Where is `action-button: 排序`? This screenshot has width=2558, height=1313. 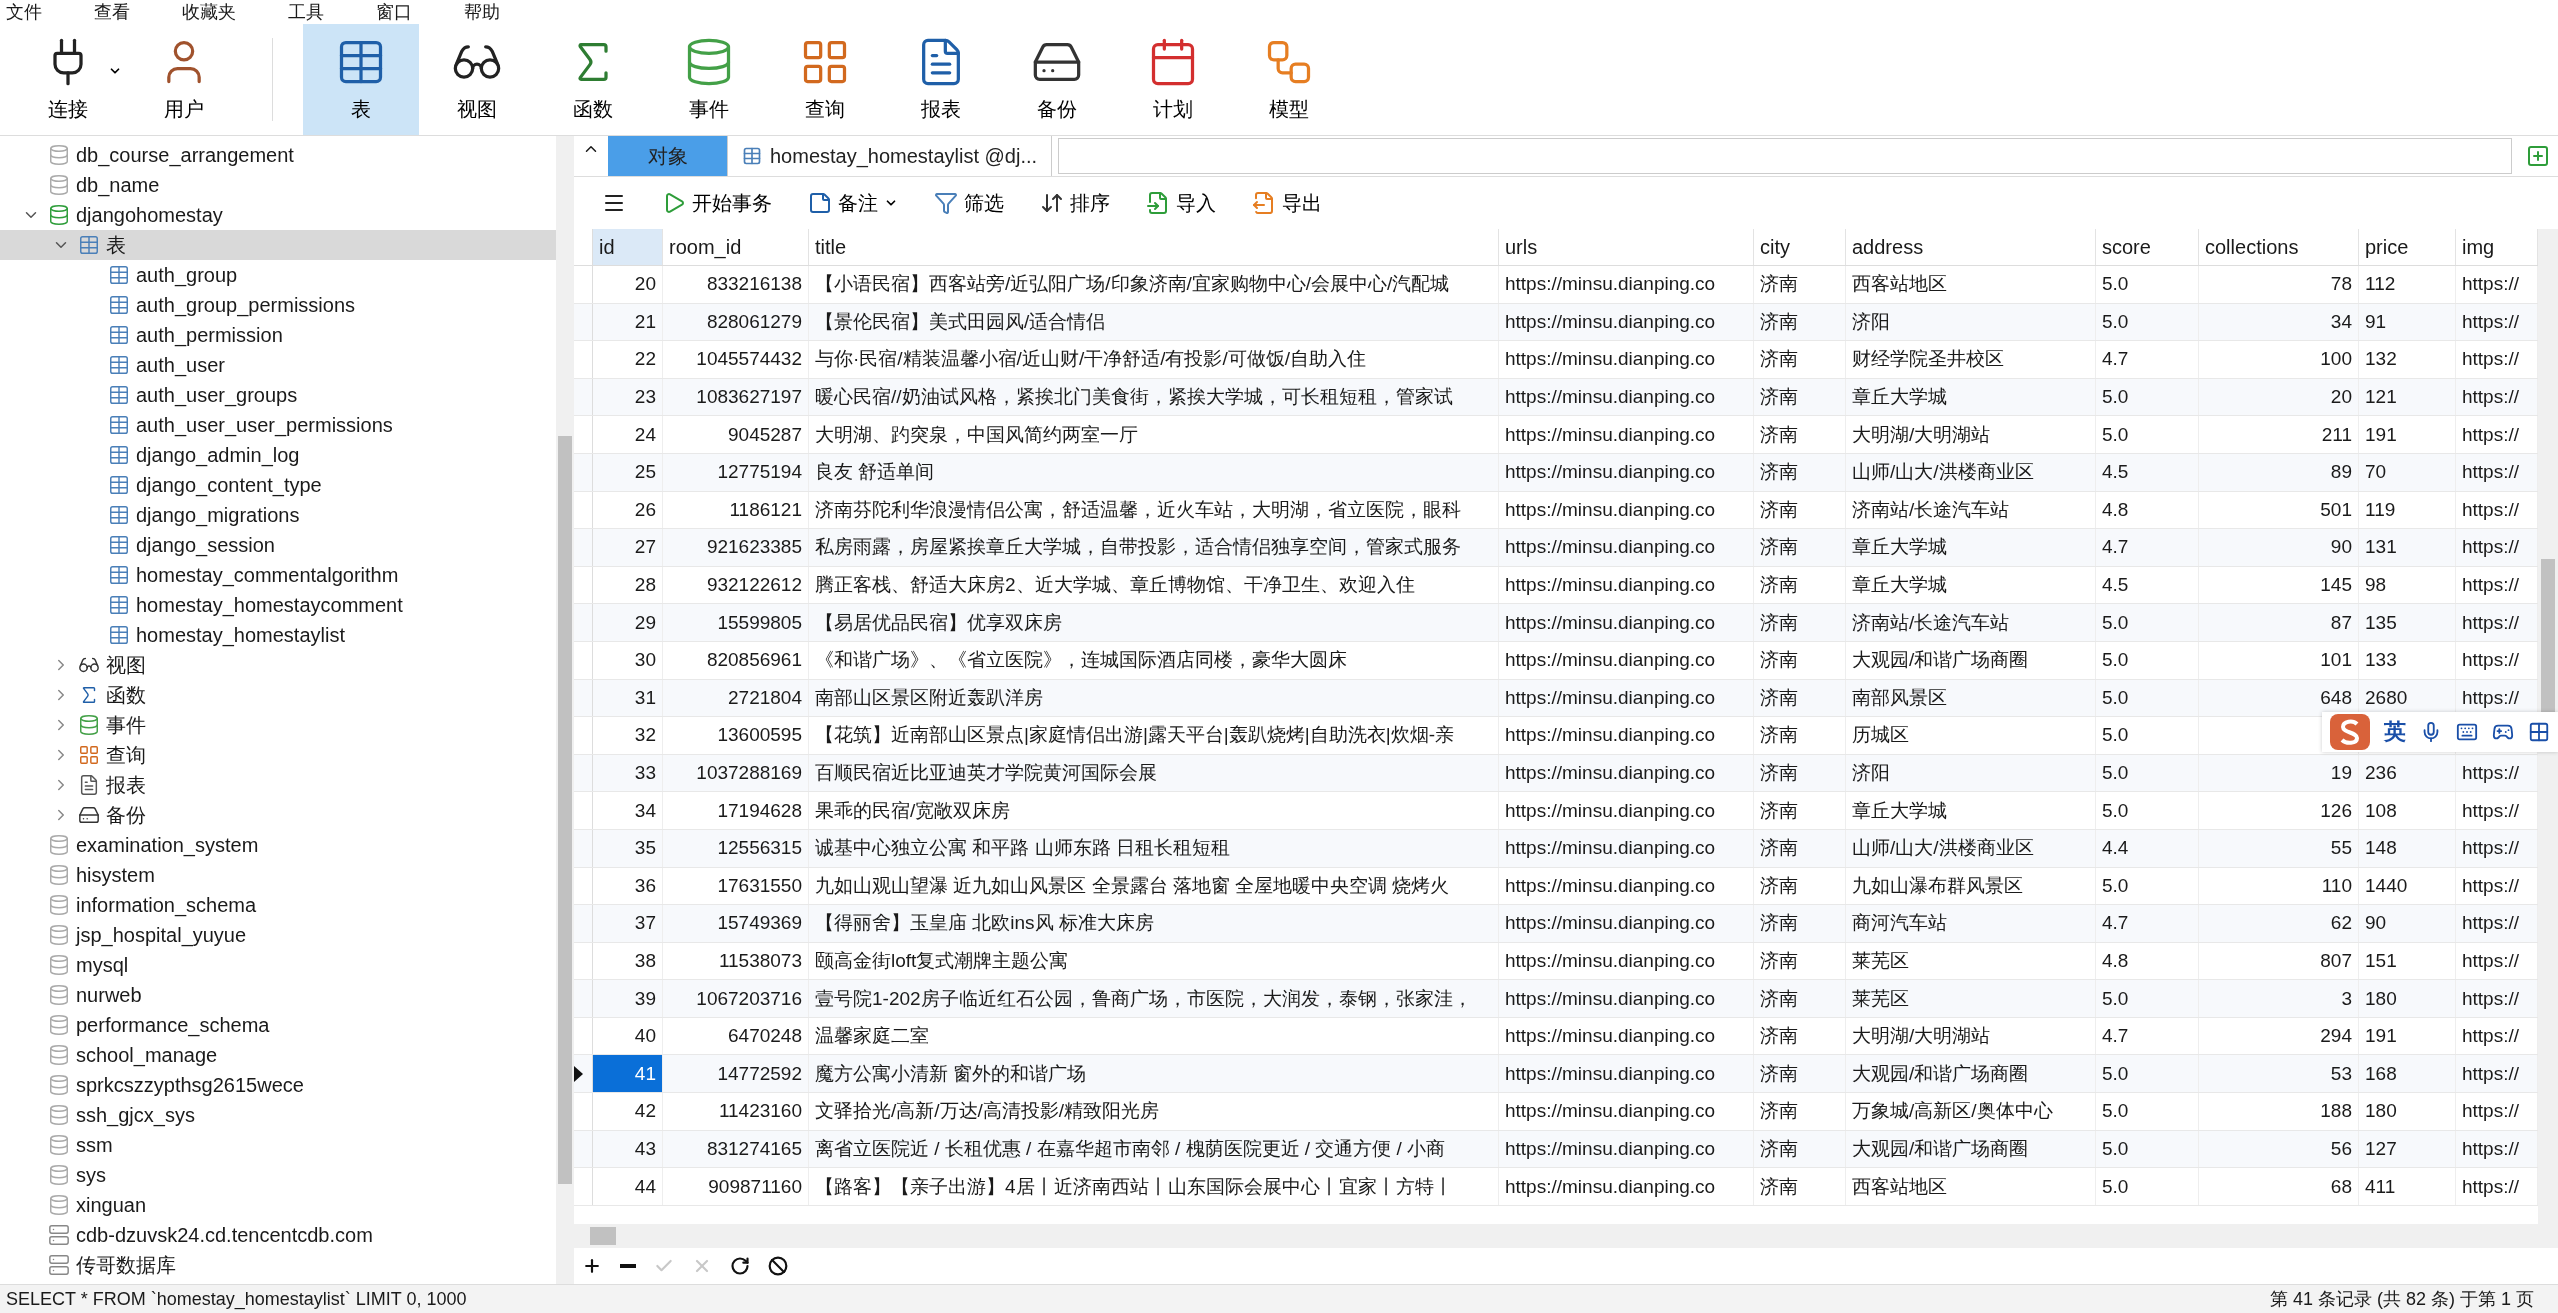
action-button: 排序 is located at coordinates (1075, 203).